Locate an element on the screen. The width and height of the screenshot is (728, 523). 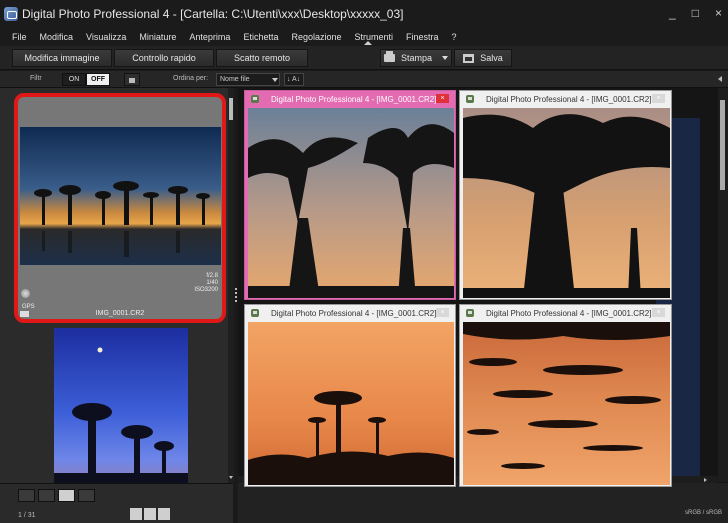
sort-direction-label: ↓ A↓ is located at coordinates (294, 79).